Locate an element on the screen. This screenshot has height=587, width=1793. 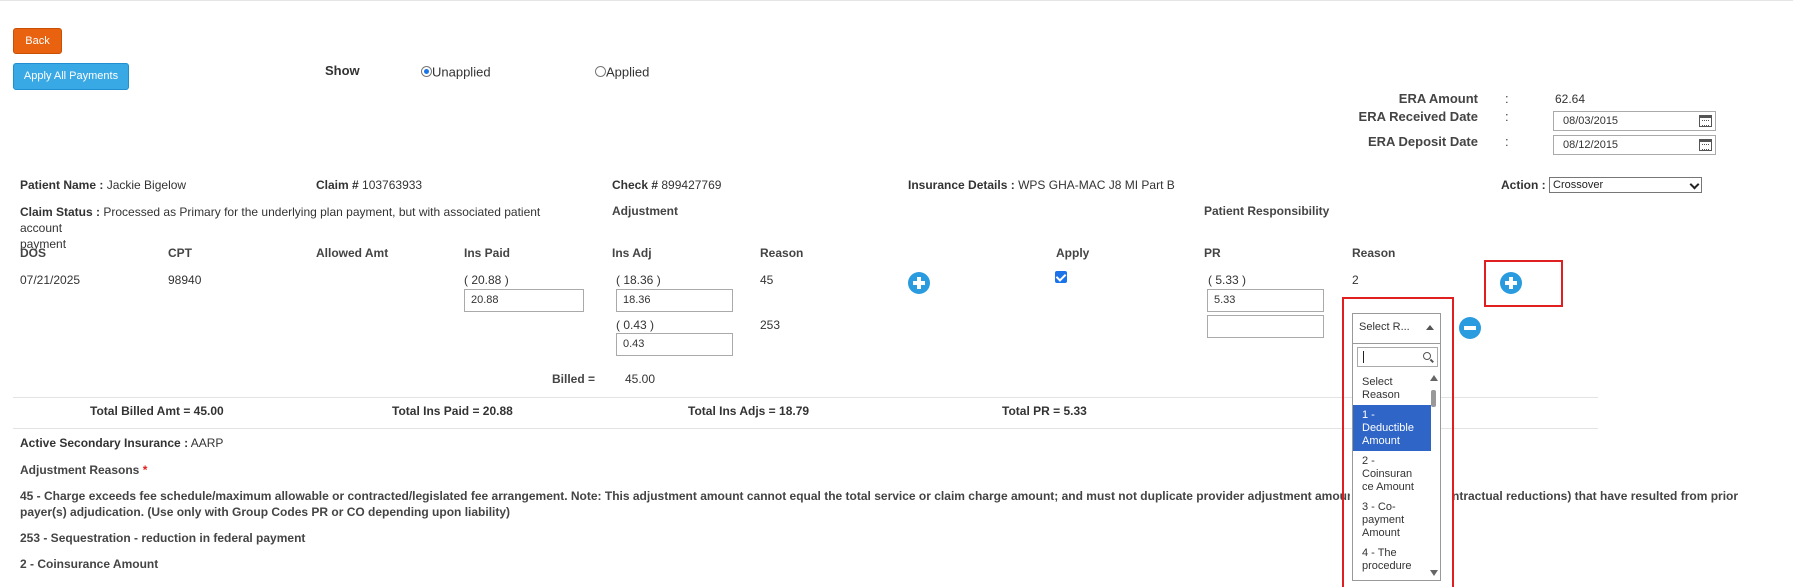
total-billed: Total Billed Amt = 45.00 is located at coordinates (157, 411).